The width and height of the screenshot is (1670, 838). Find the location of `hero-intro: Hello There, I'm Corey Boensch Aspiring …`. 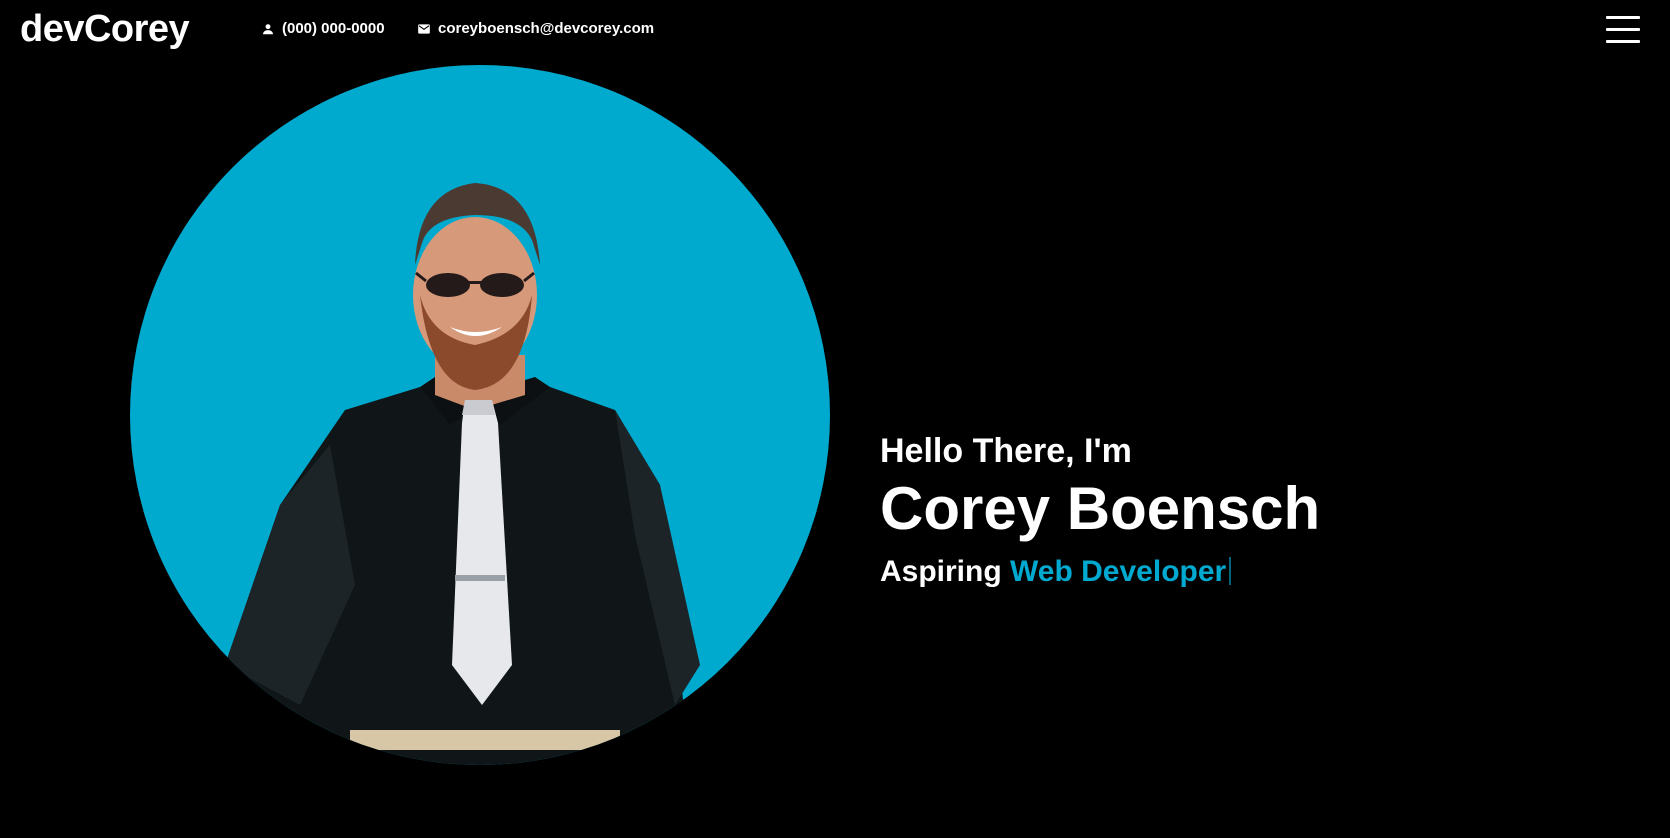

hero-intro: Hello There, I'm Corey Boensch Aspiring … is located at coordinates (1230, 511).